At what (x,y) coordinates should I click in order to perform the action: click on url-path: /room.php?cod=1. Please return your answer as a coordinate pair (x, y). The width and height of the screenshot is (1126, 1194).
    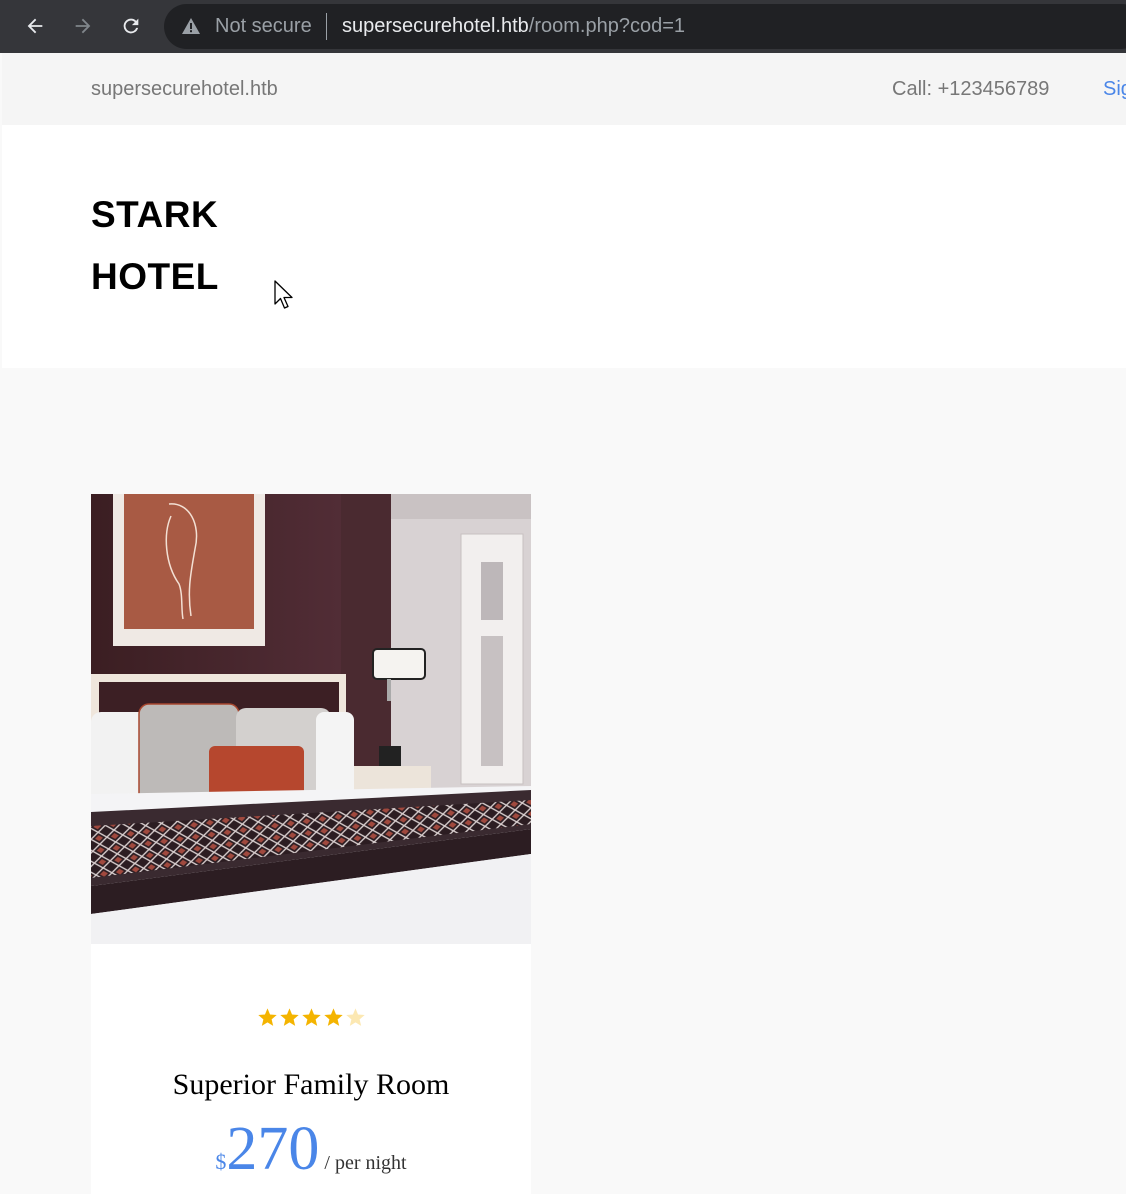
    Looking at the image, I should click on (607, 26).